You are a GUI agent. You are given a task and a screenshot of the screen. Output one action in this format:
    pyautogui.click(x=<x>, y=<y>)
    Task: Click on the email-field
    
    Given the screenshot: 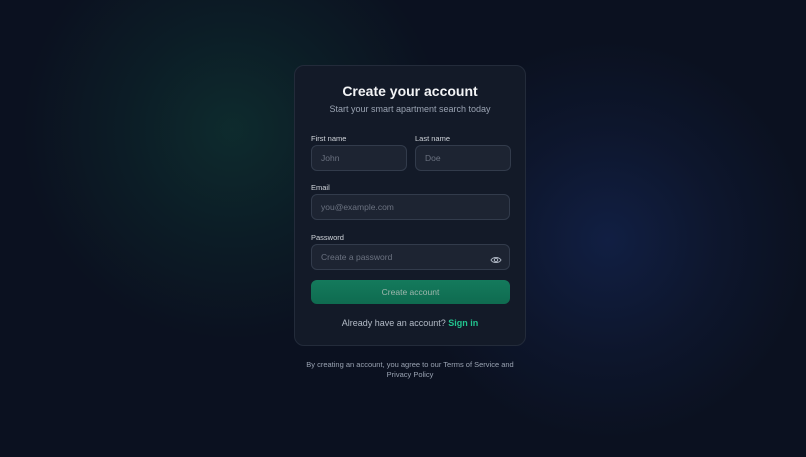 What is the action you would take?
    pyautogui.click(x=410, y=207)
    